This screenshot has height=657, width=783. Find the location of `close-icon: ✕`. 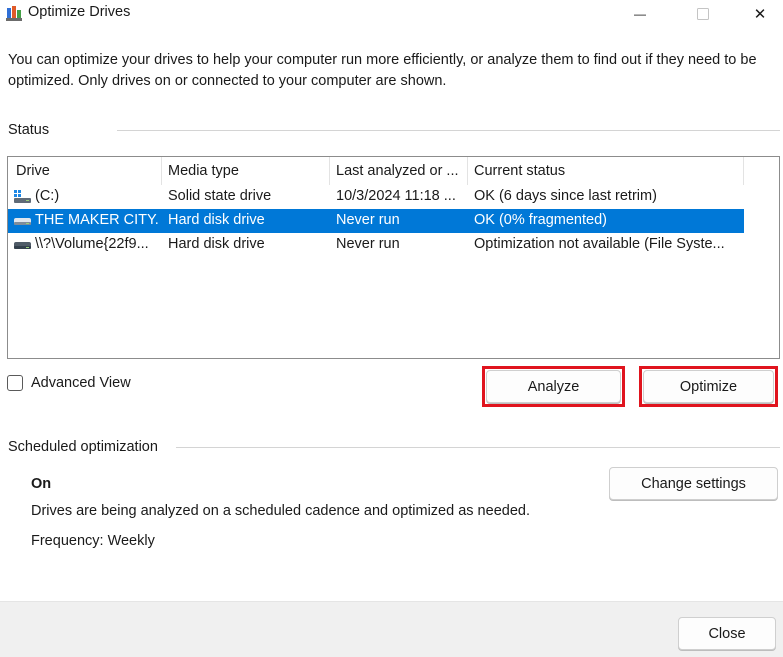

close-icon: ✕ is located at coordinates (760, 14).